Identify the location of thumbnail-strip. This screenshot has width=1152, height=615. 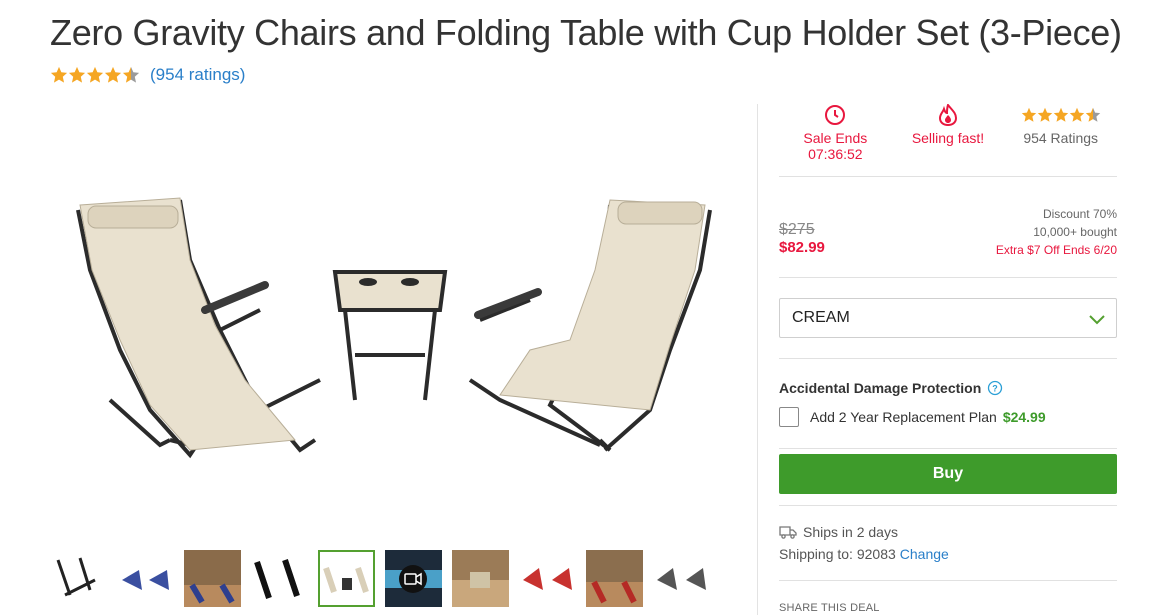
(385, 578).